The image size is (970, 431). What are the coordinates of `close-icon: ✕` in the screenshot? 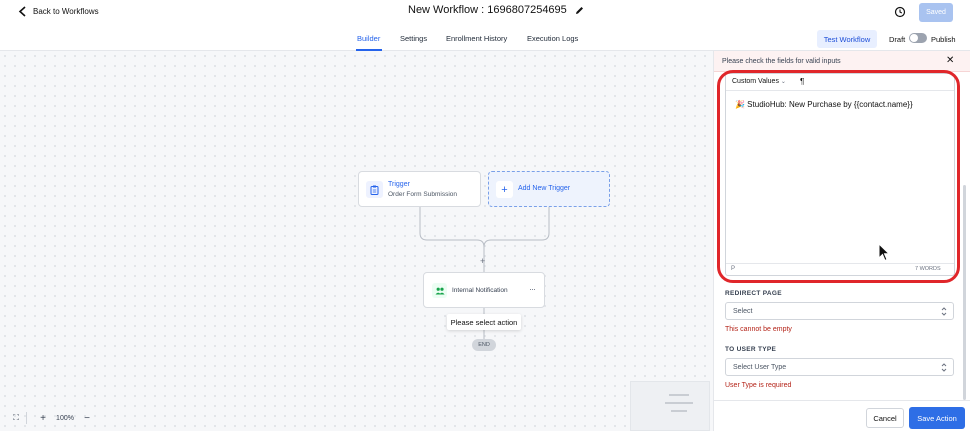 It's located at (950, 60).